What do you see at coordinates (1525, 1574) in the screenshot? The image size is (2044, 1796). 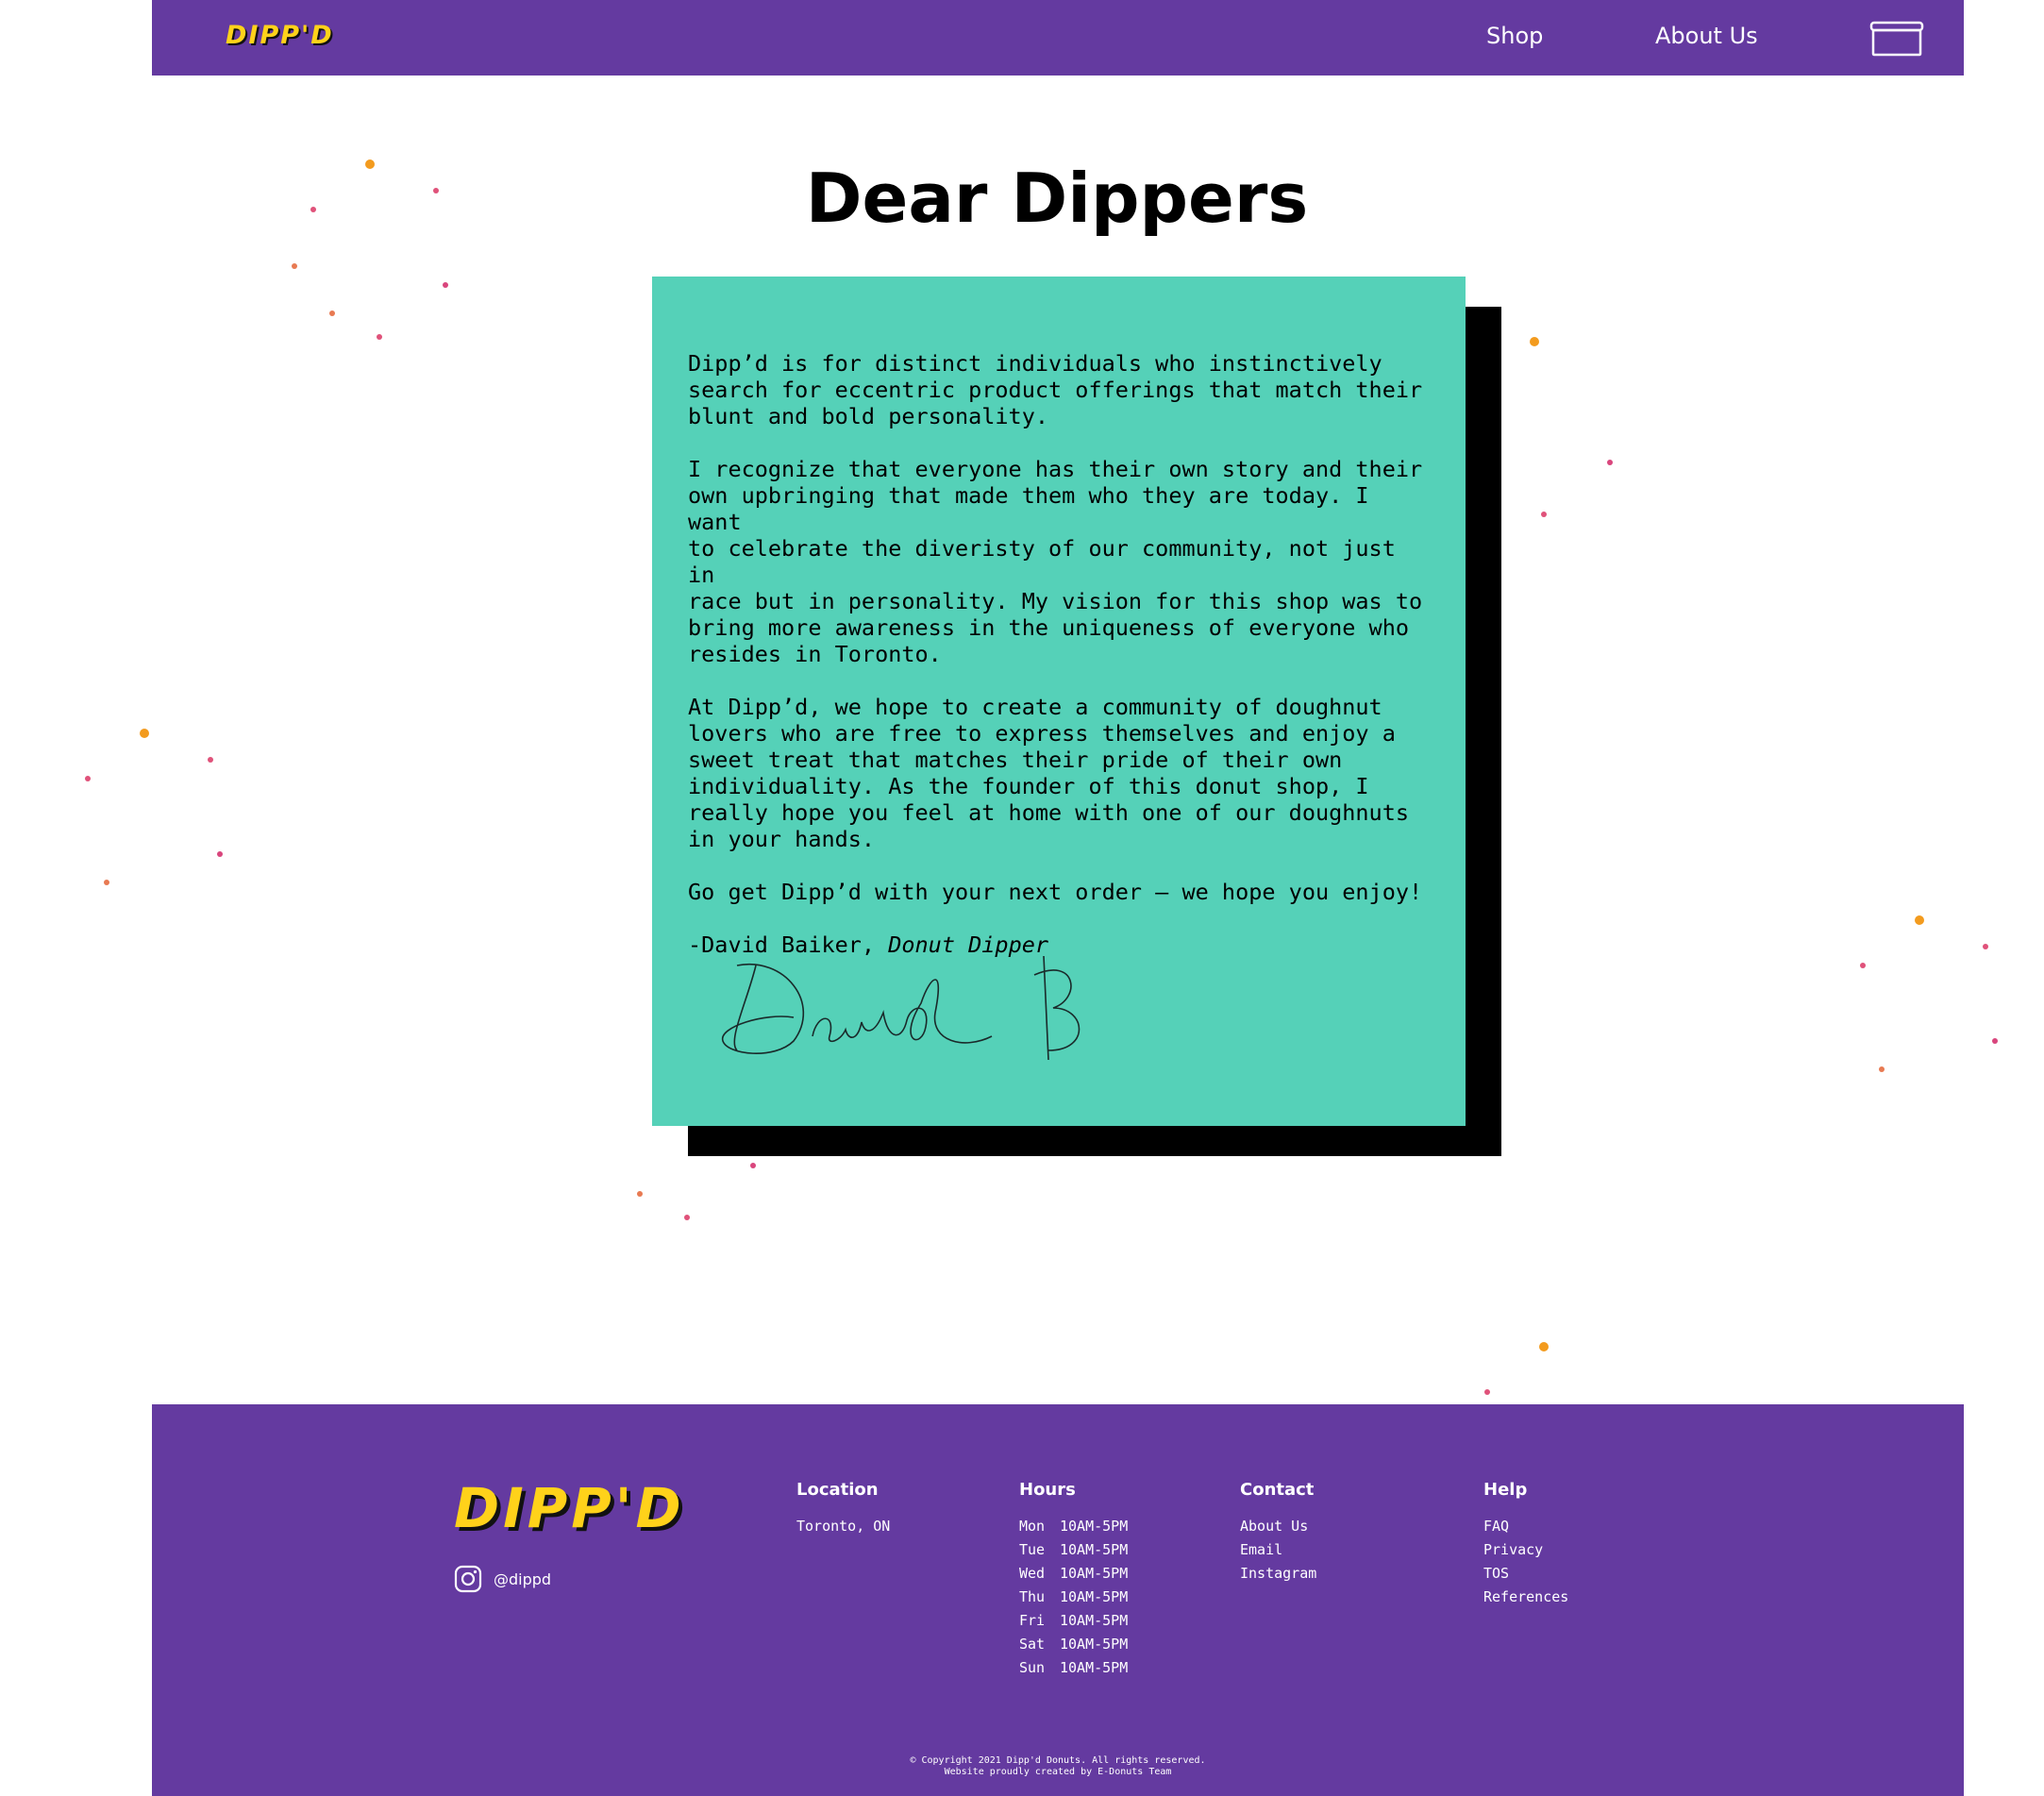 I see `footer-link-tos: TOS` at bounding box center [1525, 1574].